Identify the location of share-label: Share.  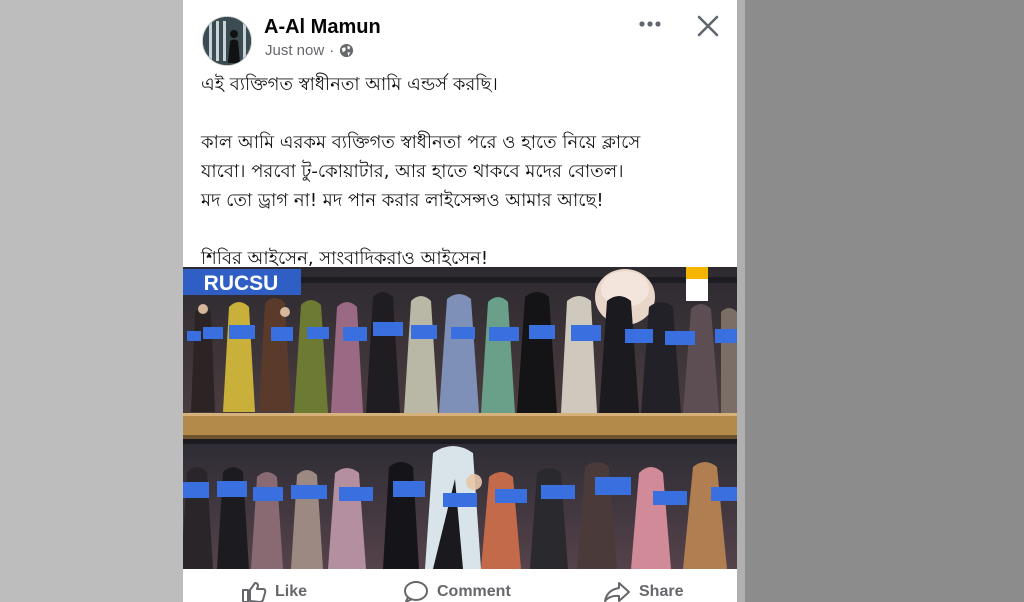
(661, 591).